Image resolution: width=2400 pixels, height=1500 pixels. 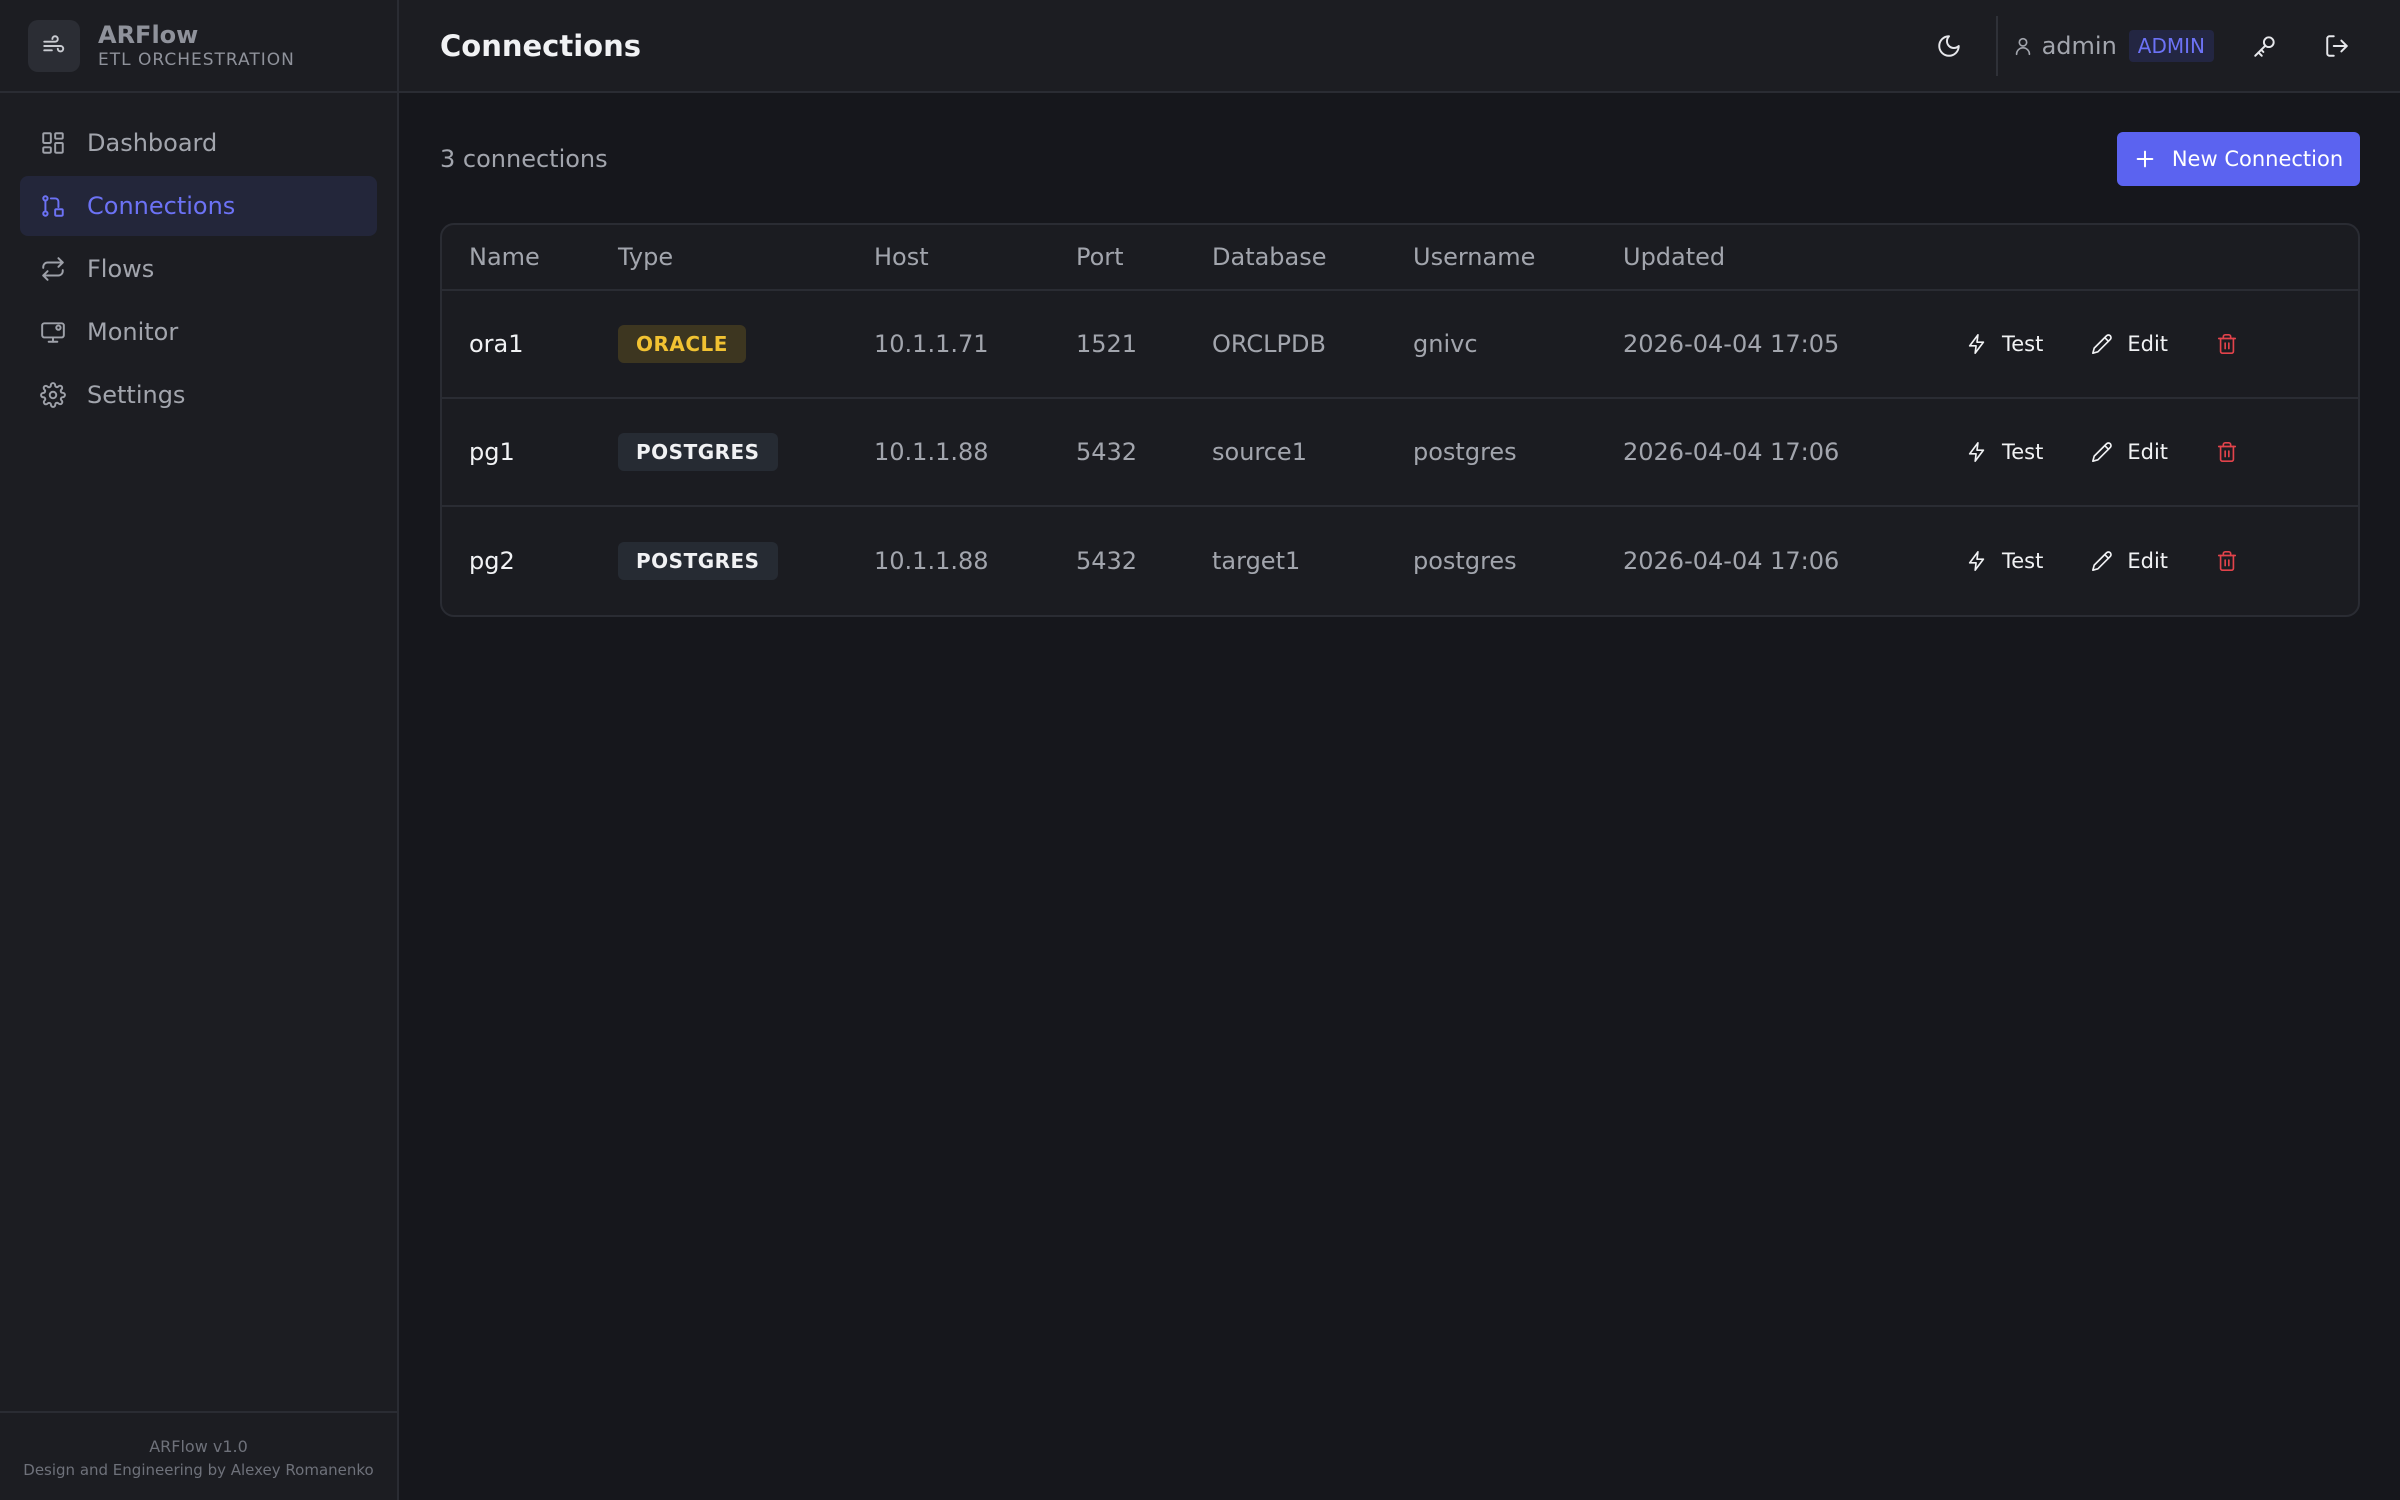 I want to click on logout-icon, so click(x=2337, y=46).